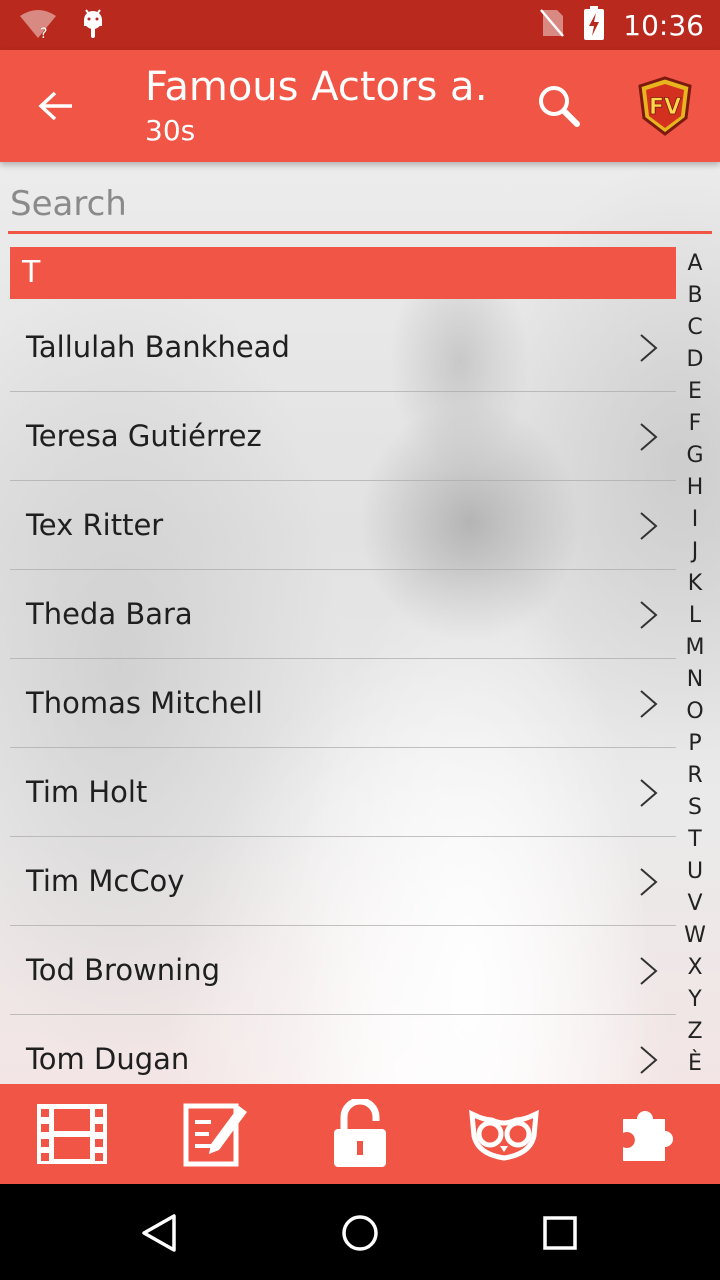  I want to click on home-circle-icon, so click(360, 1233).